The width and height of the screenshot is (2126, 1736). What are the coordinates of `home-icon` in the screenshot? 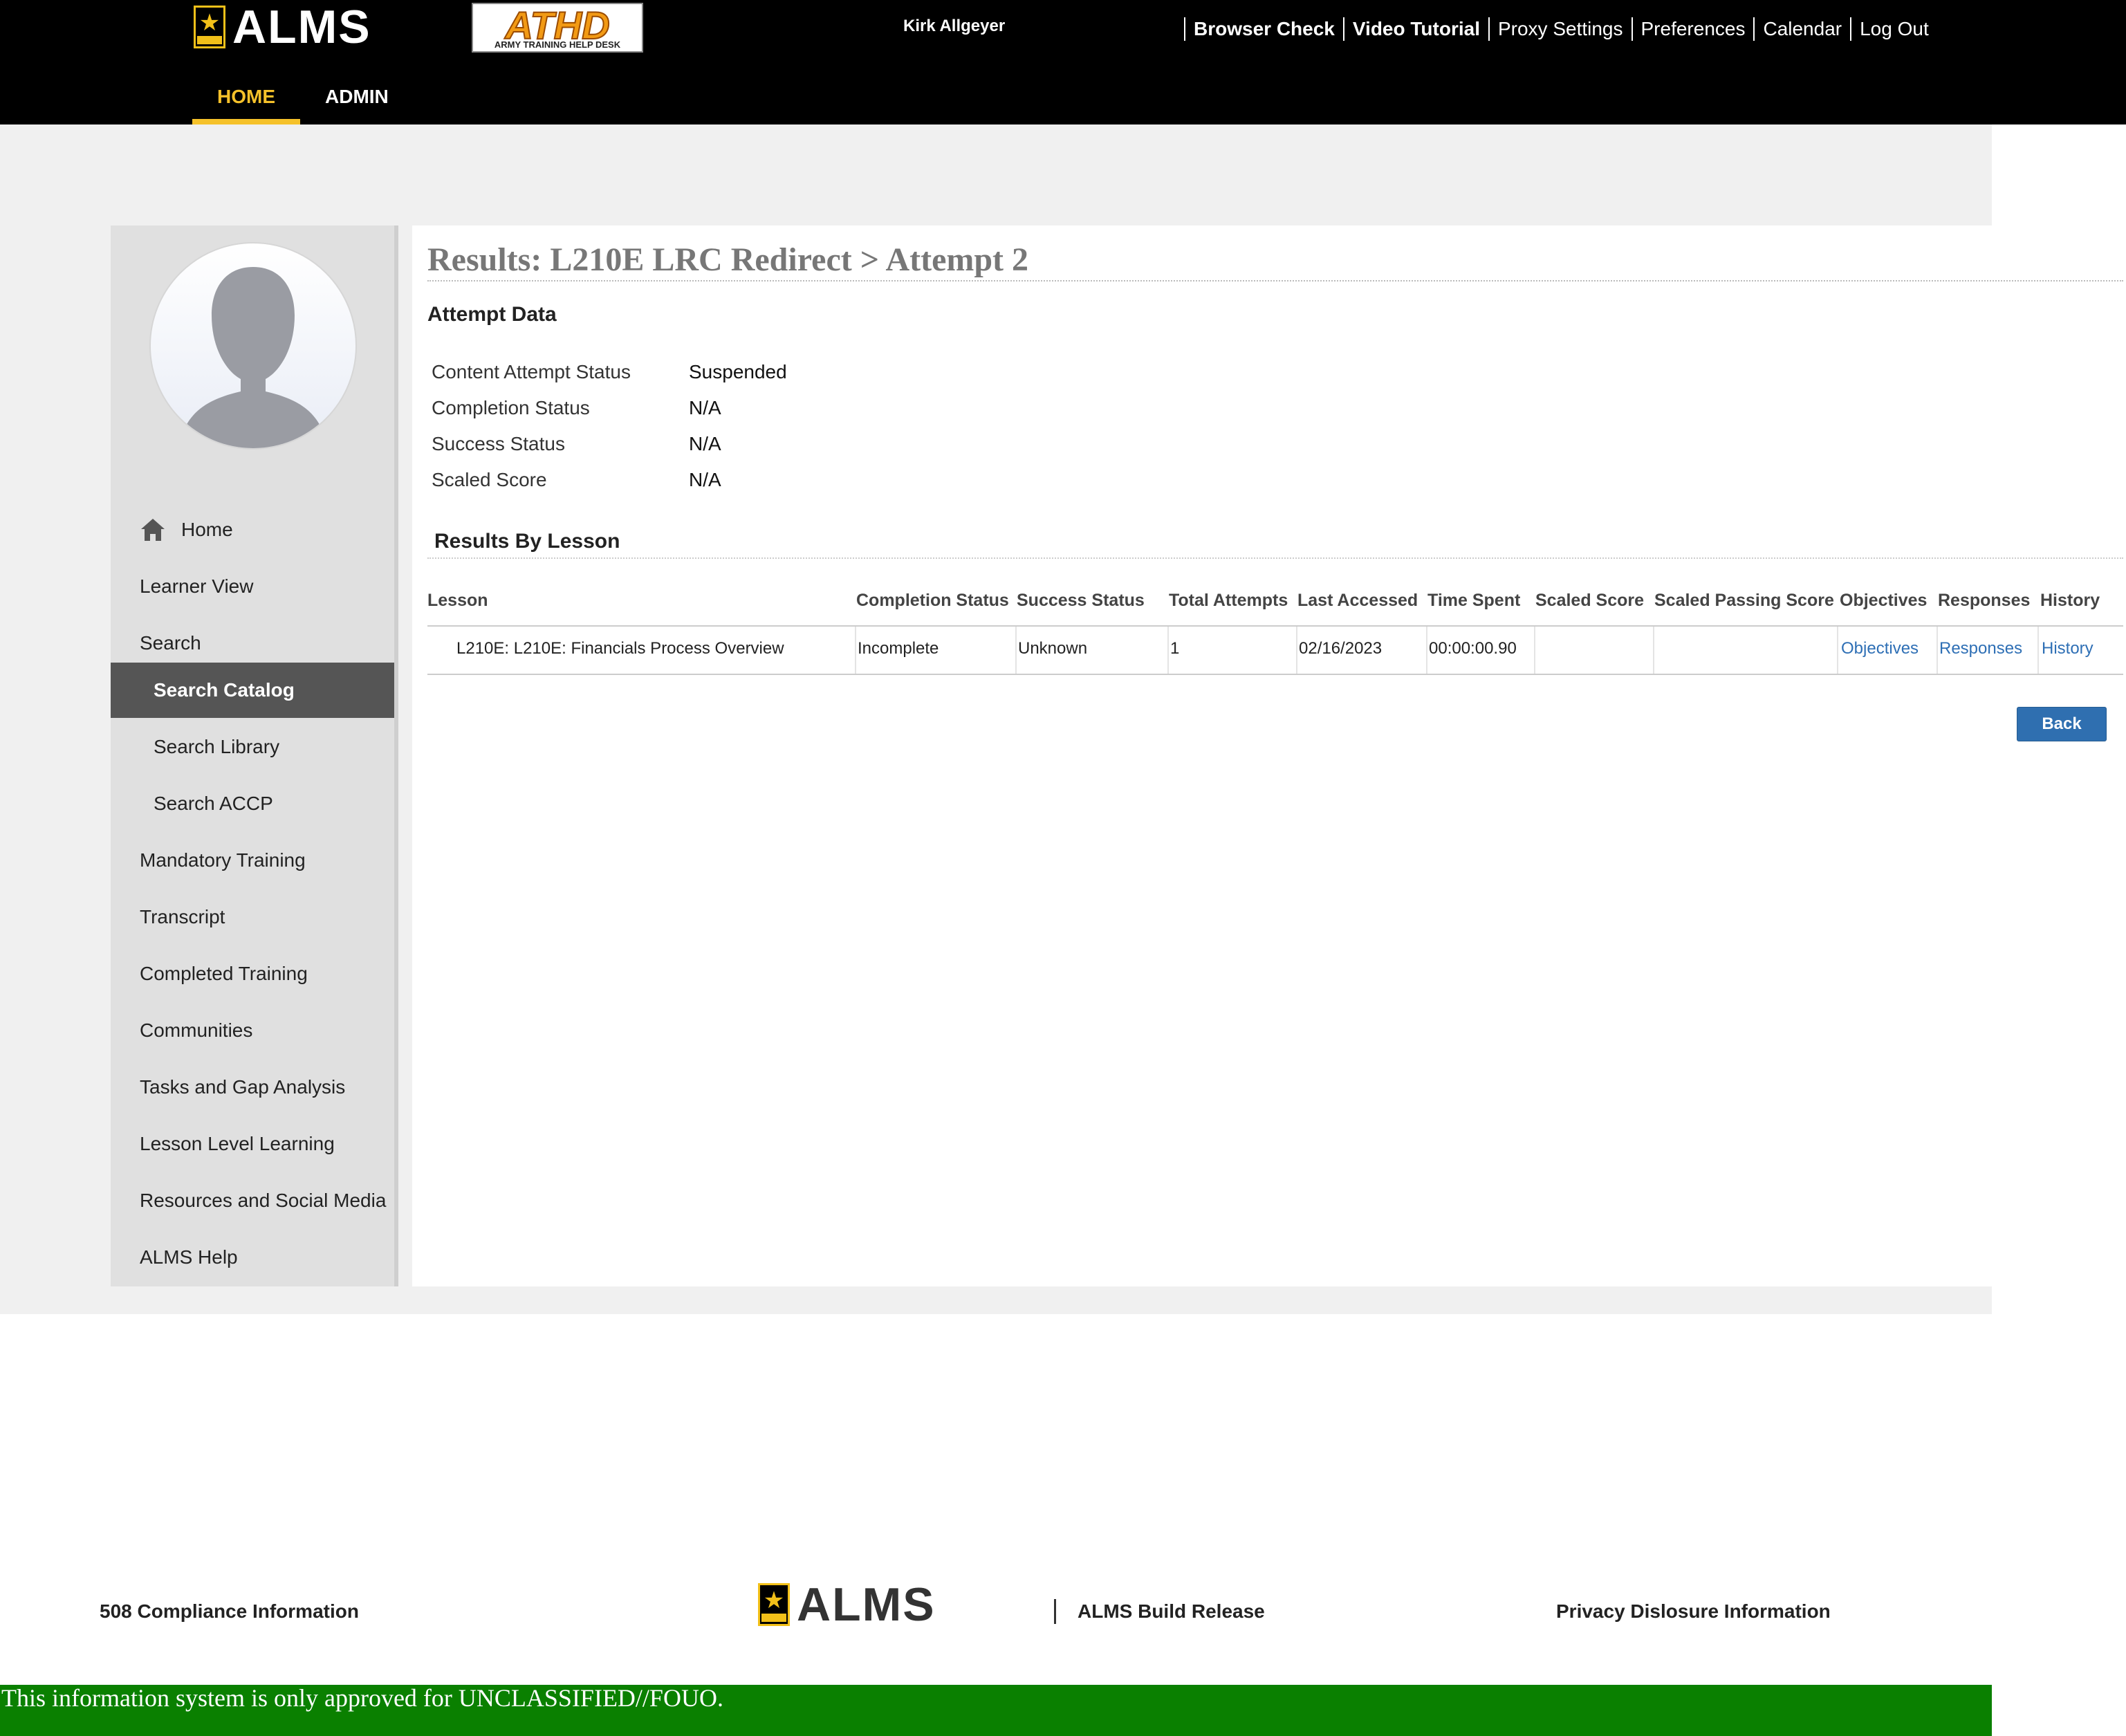 It's located at (153, 530).